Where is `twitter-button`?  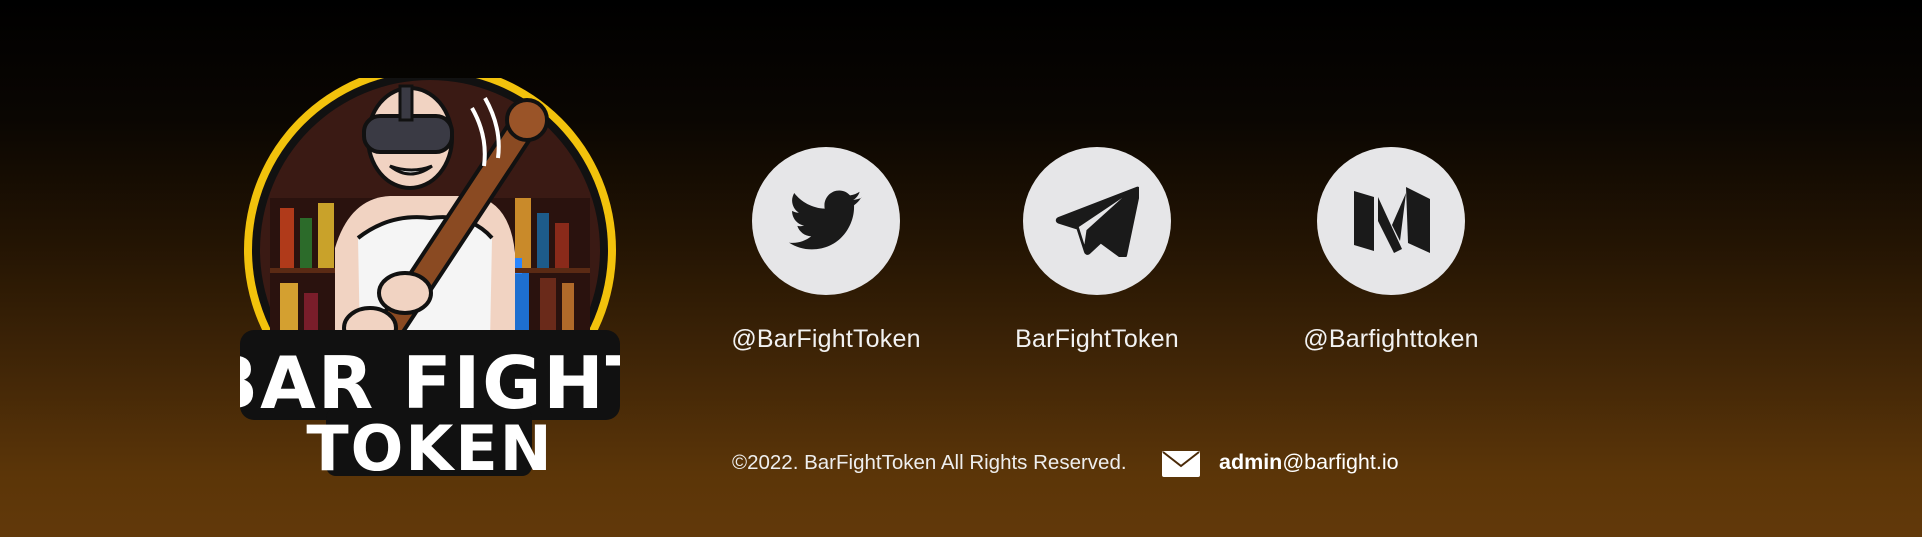
twitter-button is located at coordinates (826, 221).